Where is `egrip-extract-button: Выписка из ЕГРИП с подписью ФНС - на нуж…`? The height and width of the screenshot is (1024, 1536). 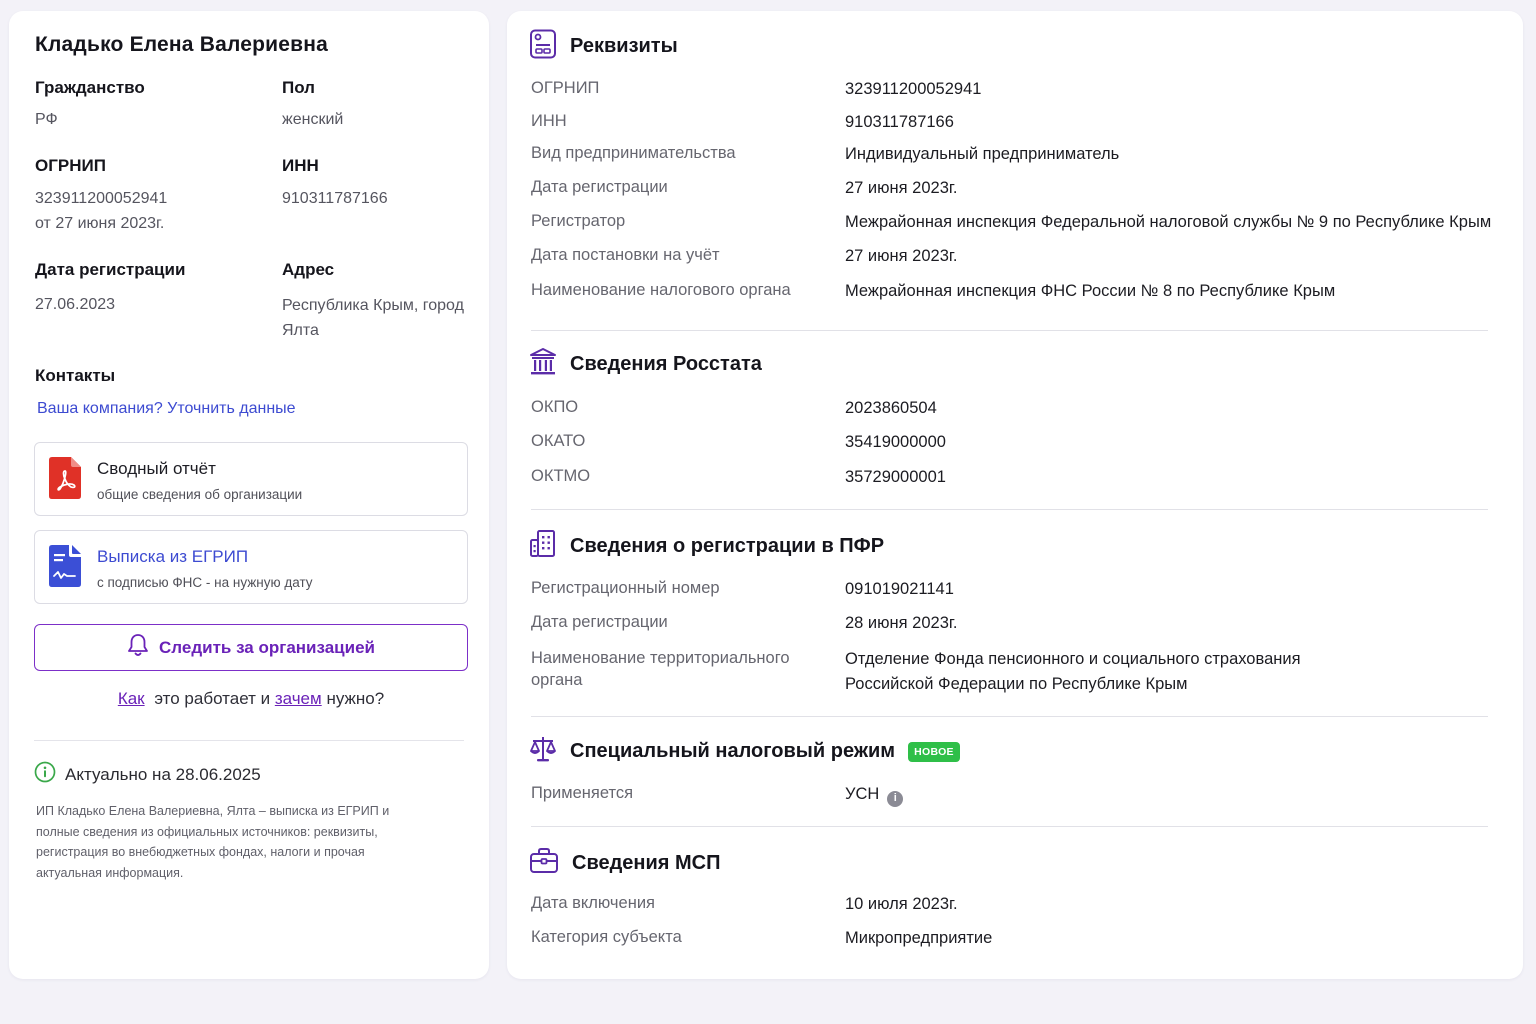
egrip-extract-button: Выписка из ЕГРИП с подписью ФНС - на нуж… is located at coordinates (251, 567).